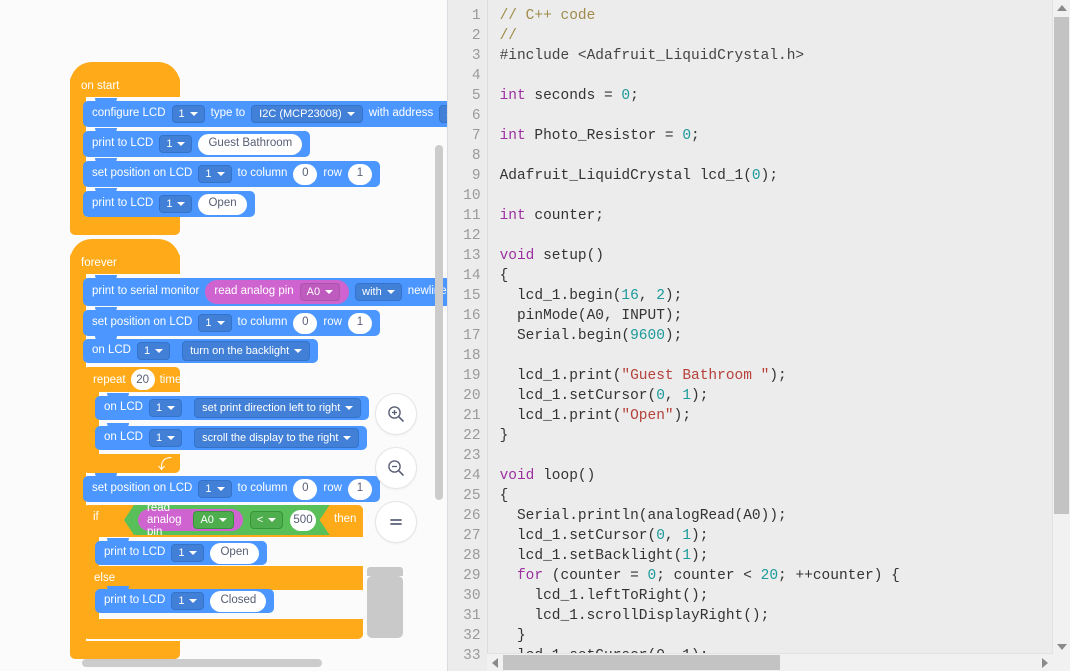 This screenshot has height=671, width=1070. Describe the element at coordinates (123, 437) in the screenshot. I see `on-lcd-scroll-label: on LCD` at that location.